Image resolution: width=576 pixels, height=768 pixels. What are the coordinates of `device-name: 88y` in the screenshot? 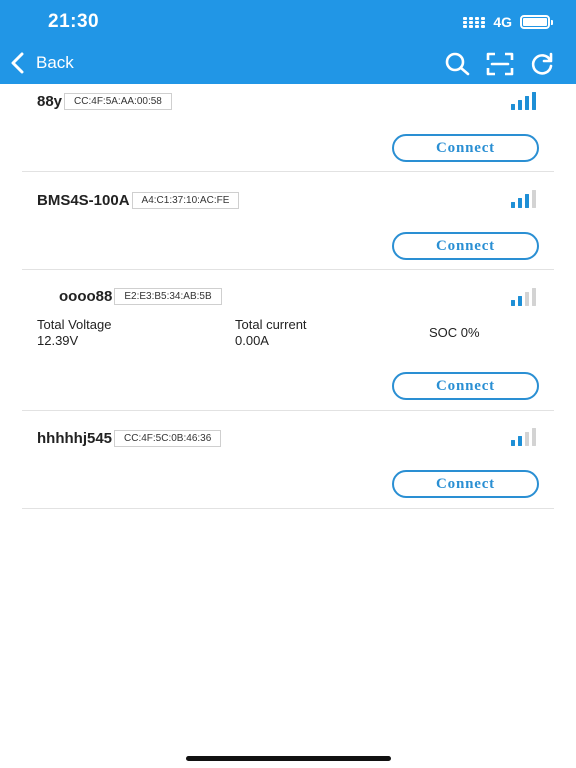 It's located at (50, 101).